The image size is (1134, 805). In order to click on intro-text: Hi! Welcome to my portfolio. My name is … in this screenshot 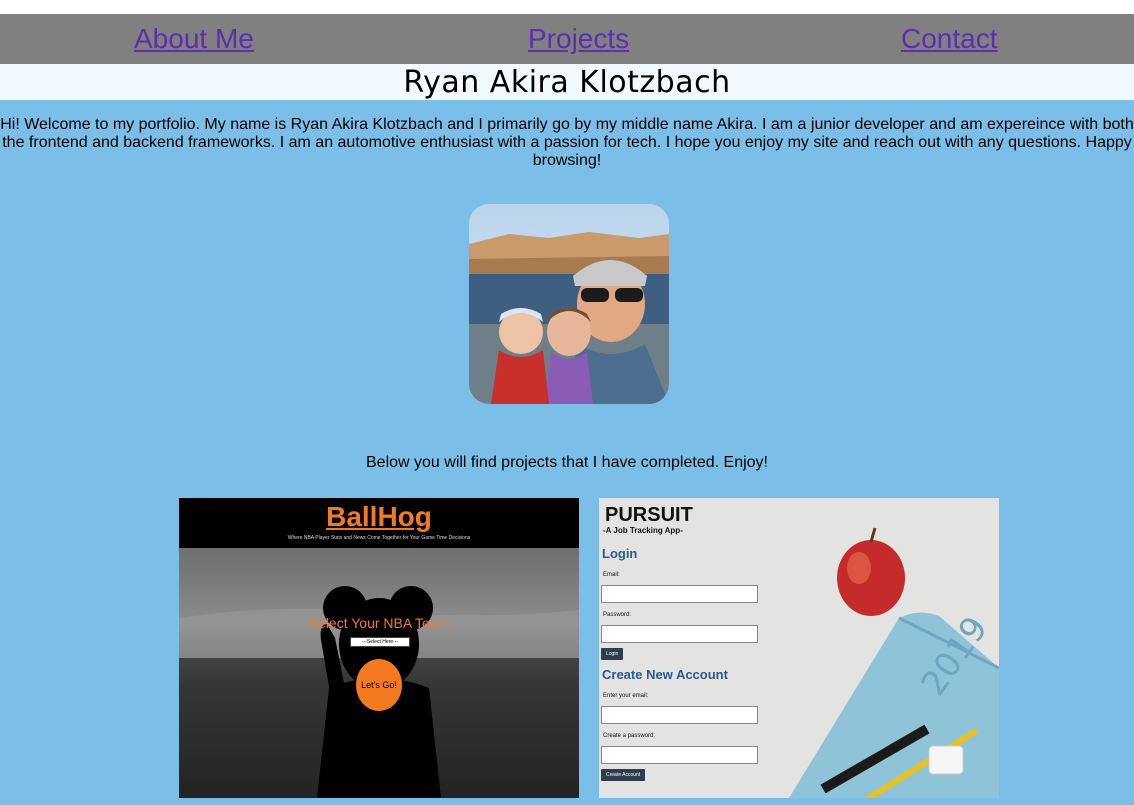, I will do `click(567, 142)`.